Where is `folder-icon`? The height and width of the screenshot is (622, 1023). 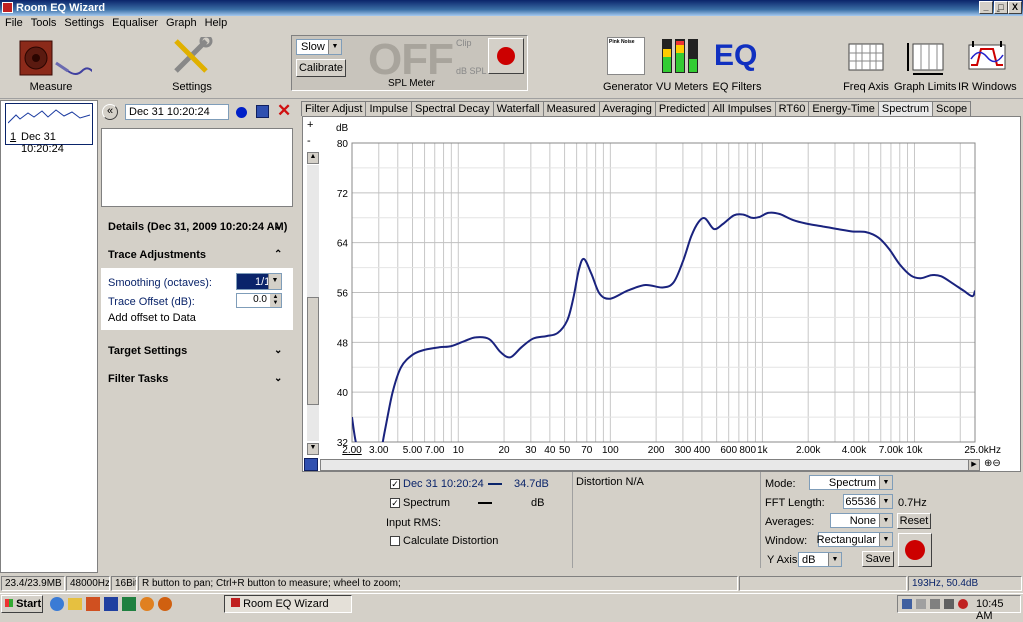 folder-icon is located at coordinates (75, 604).